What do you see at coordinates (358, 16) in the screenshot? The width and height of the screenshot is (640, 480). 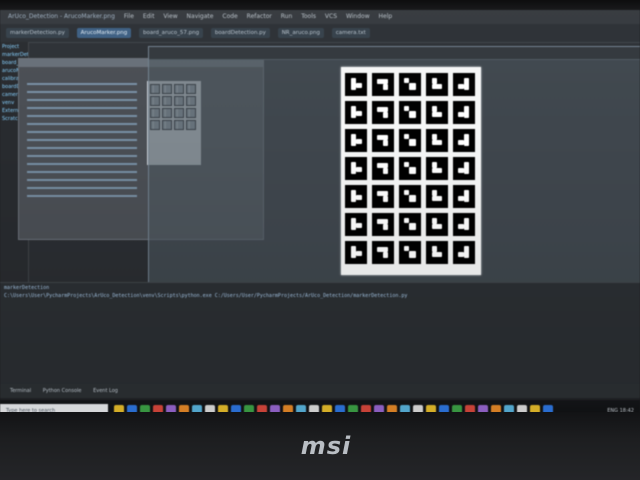 I see `menu-item-window: Window` at bounding box center [358, 16].